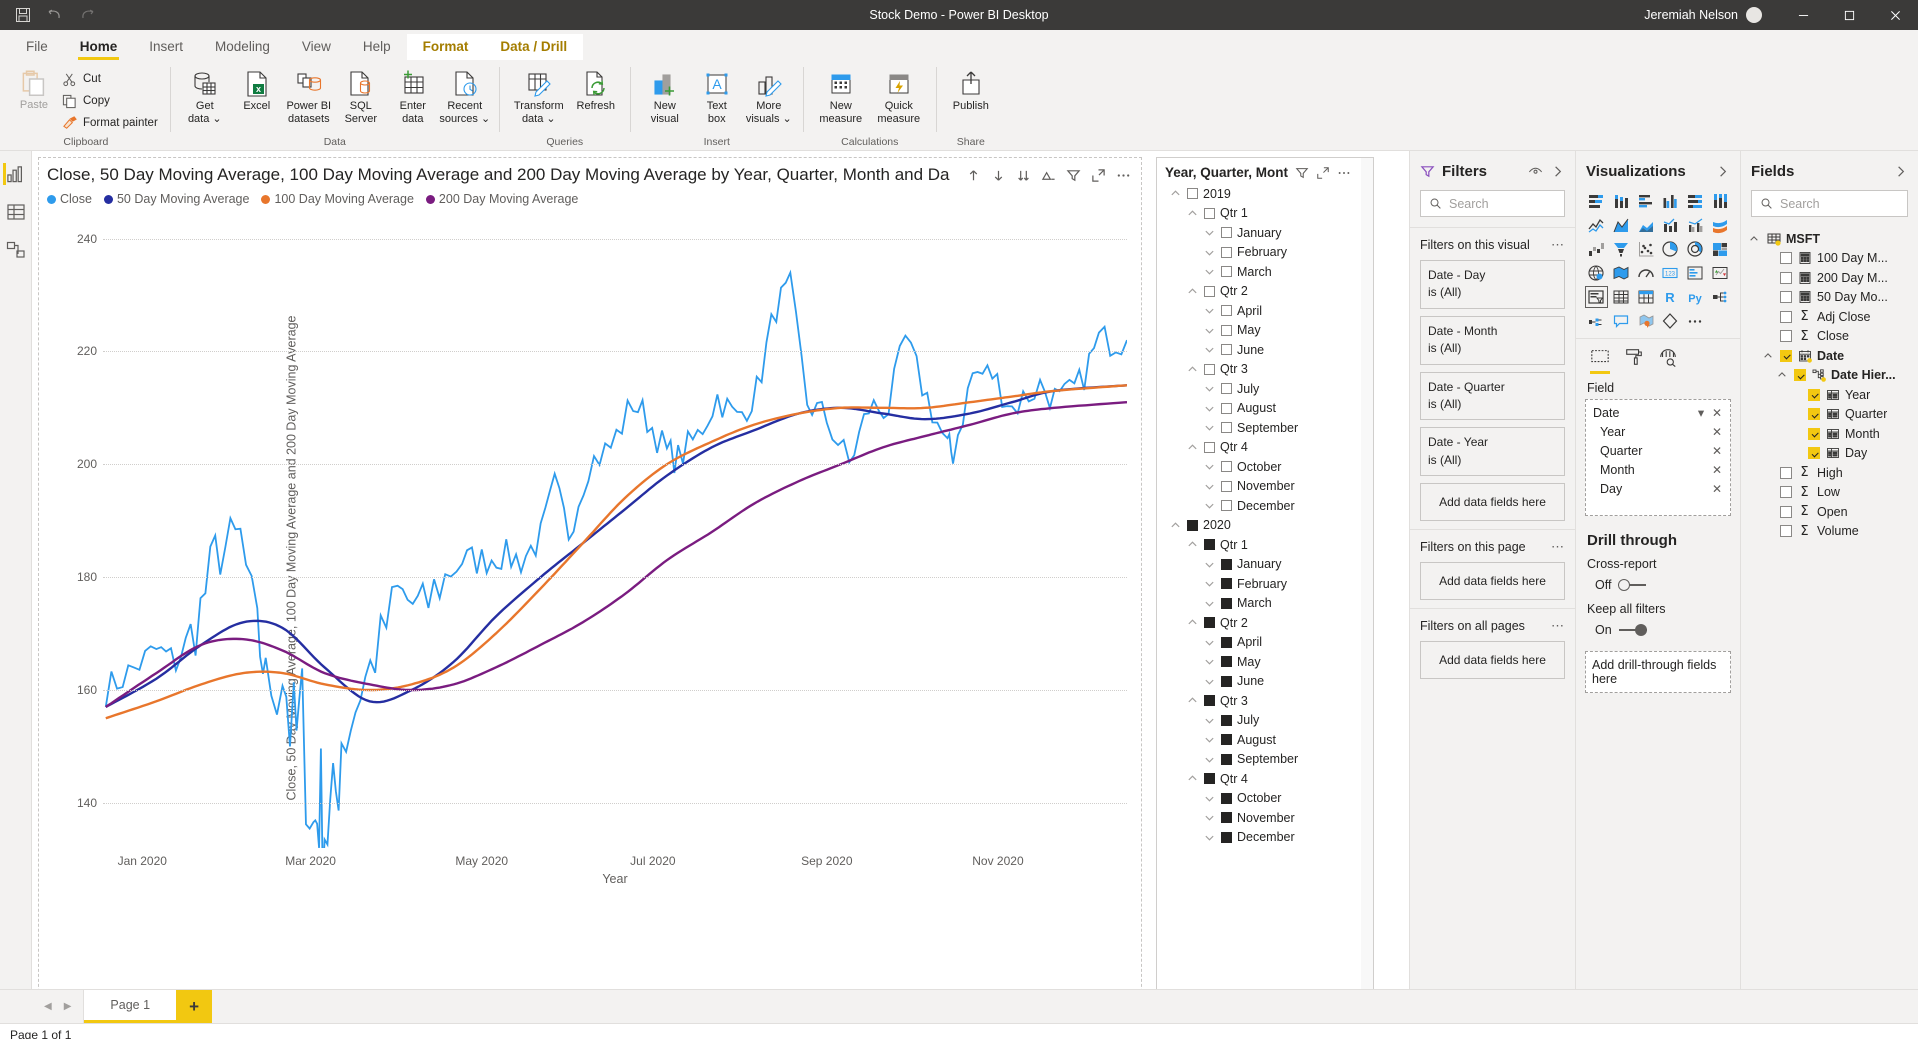 Image resolution: width=1918 pixels, height=1039 pixels. I want to click on cut-button: Cut, so click(110, 79).